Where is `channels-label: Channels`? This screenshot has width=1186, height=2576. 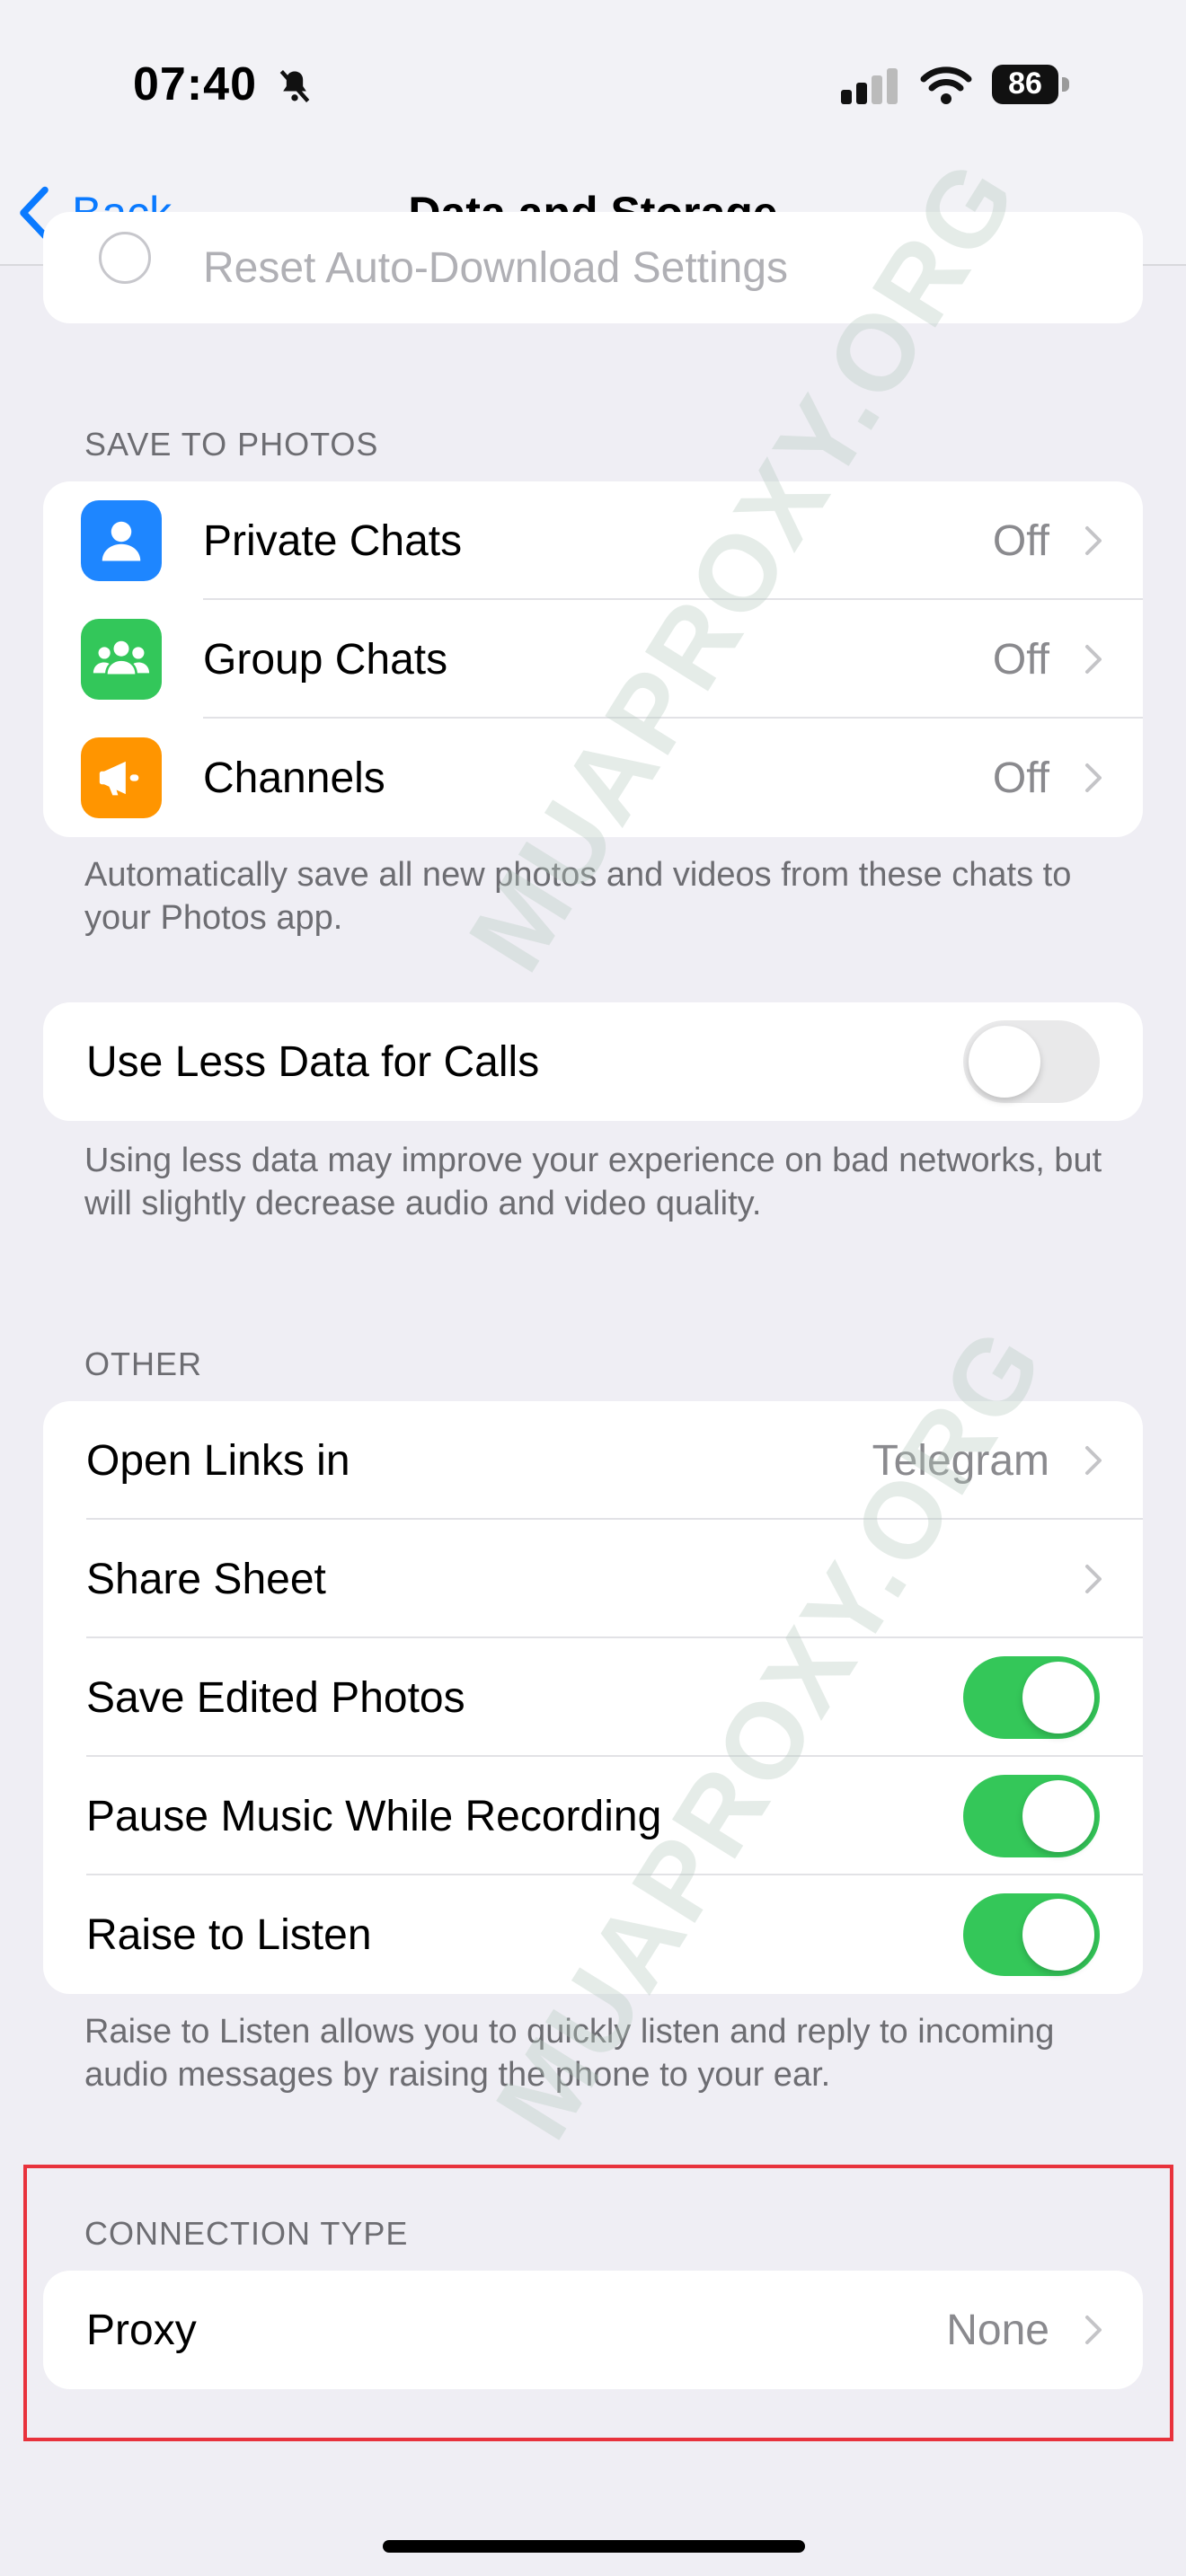
channels-label: Channels is located at coordinates (294, 778).